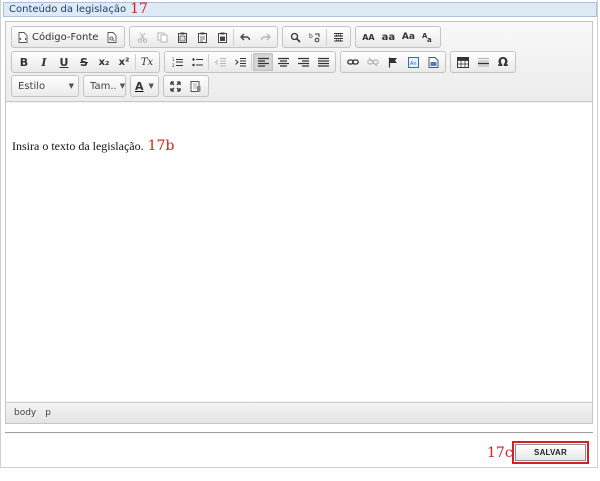 This screenshot has height=481, width=600. I want to click on undo-button, so click(245, 37).